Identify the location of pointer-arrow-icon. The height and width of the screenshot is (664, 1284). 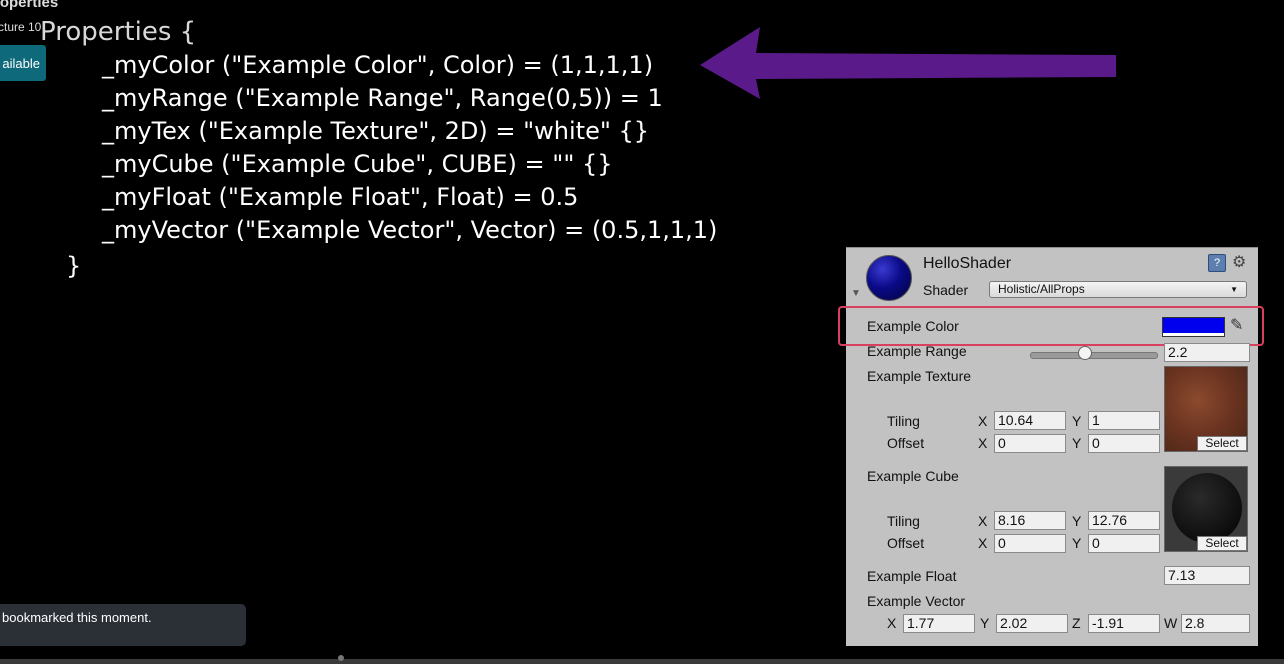
(908, 63).